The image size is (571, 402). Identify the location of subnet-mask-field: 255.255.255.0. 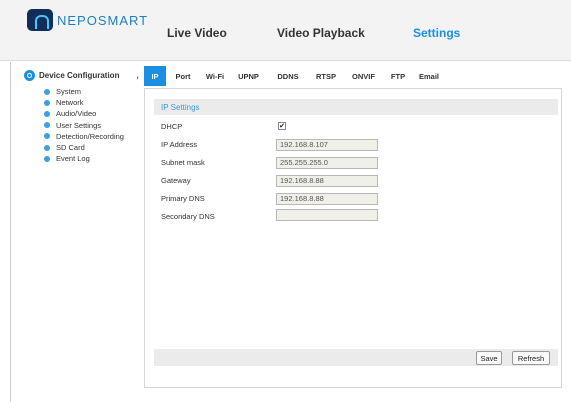
(327, 163).